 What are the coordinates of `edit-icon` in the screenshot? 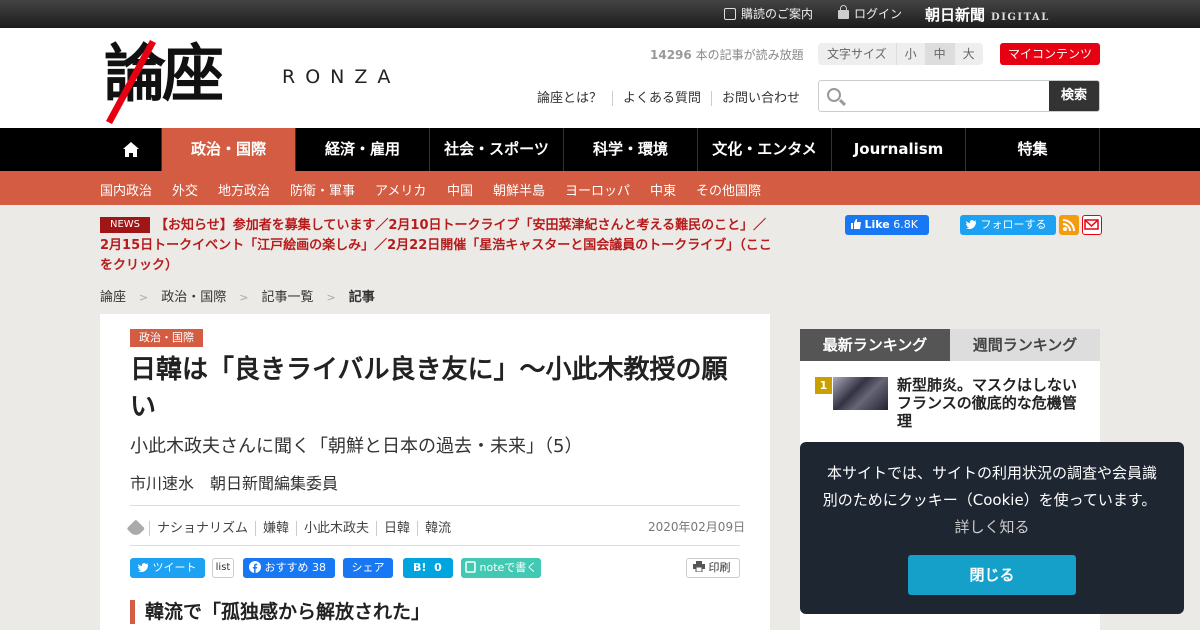 It's located at (730, 14).